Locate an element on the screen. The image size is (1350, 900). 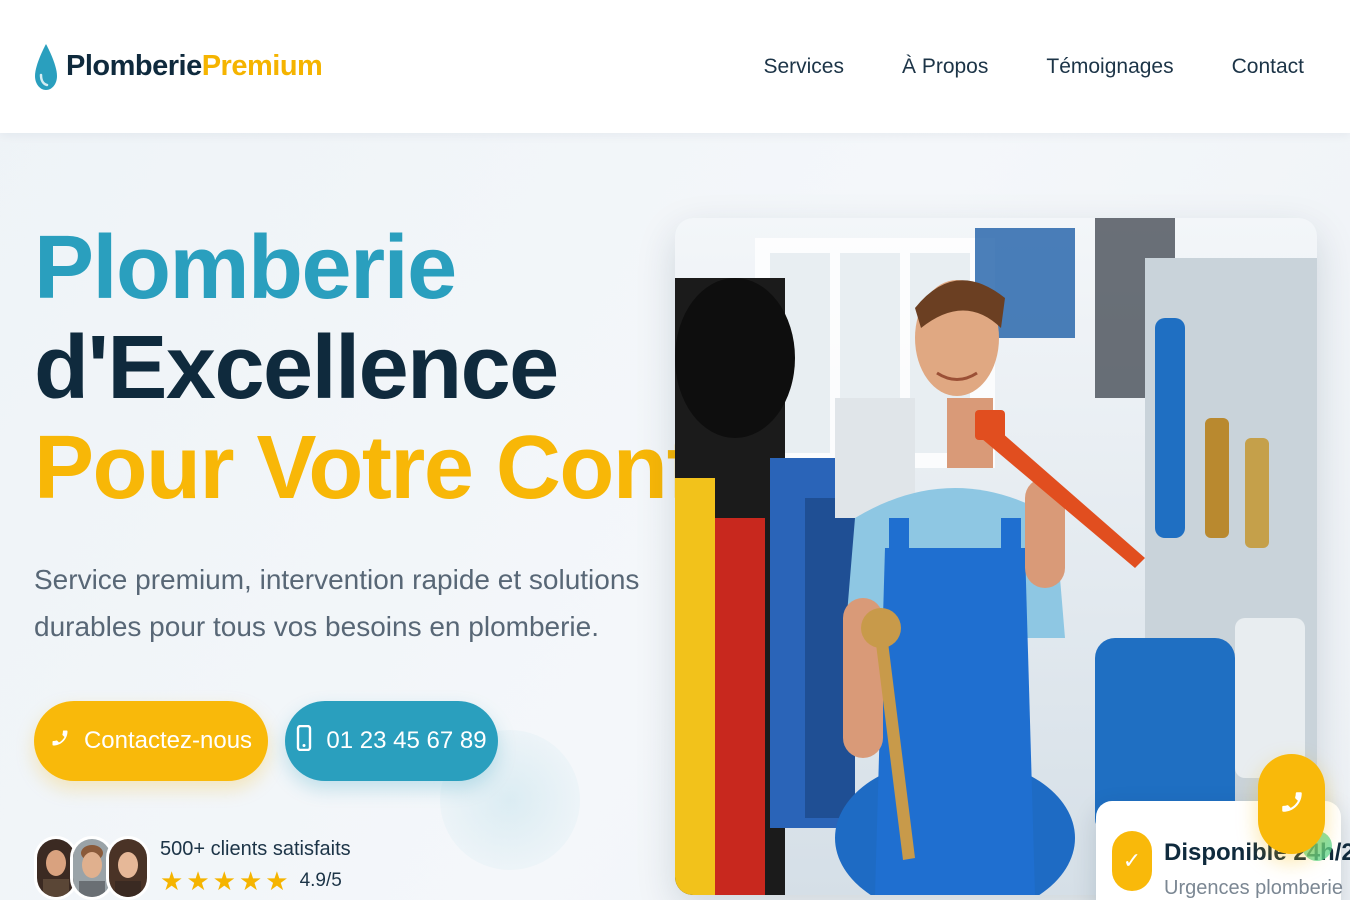
rating: ★ ★ ★ ★ ★ 4.9/5 is located at coordinates (251, 881).